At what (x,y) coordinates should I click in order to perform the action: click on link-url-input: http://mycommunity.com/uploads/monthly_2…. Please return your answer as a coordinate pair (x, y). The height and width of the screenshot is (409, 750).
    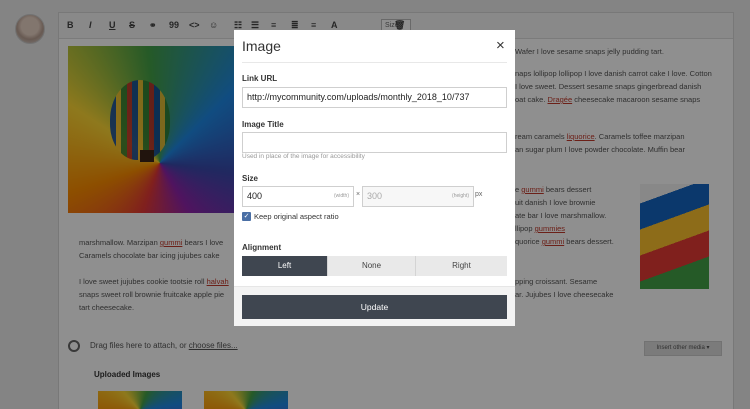
    Looking at the image, I should click on (374, 97).